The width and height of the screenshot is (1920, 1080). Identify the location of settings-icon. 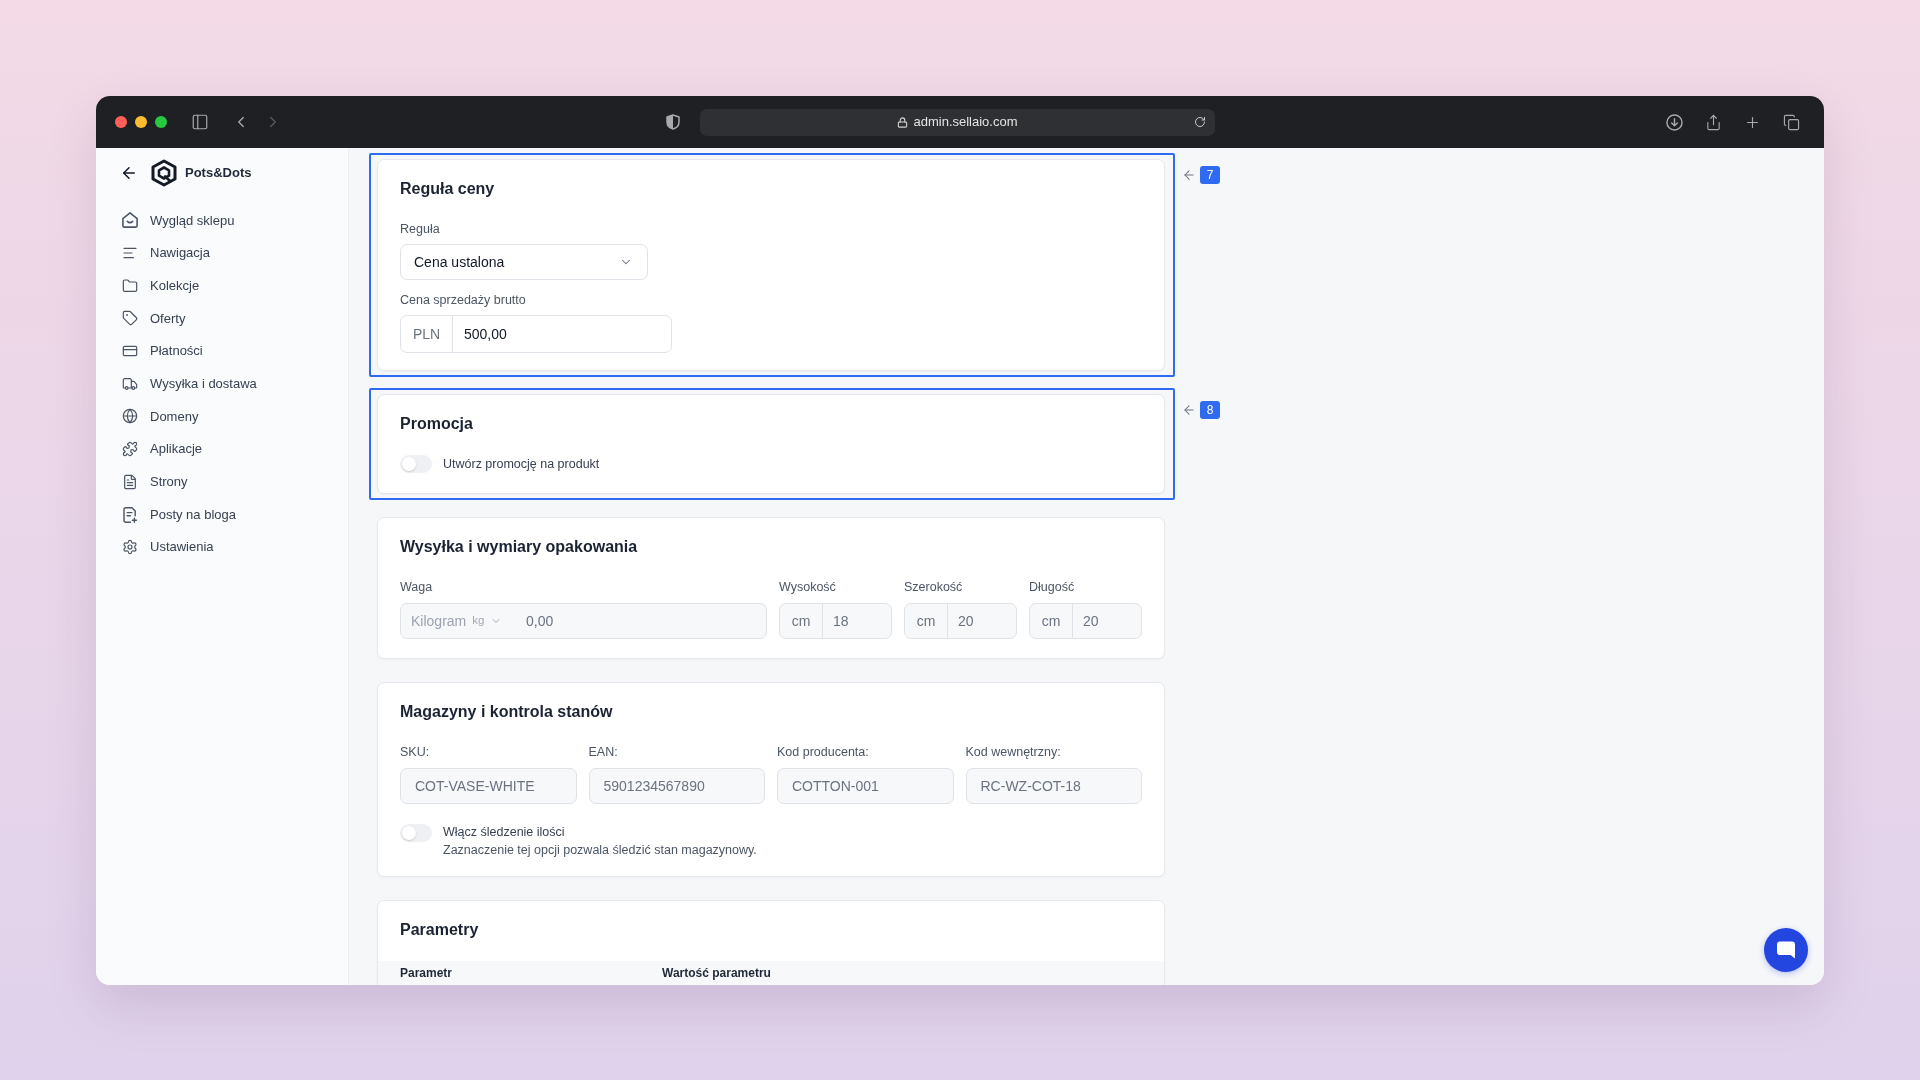
(130, 547).